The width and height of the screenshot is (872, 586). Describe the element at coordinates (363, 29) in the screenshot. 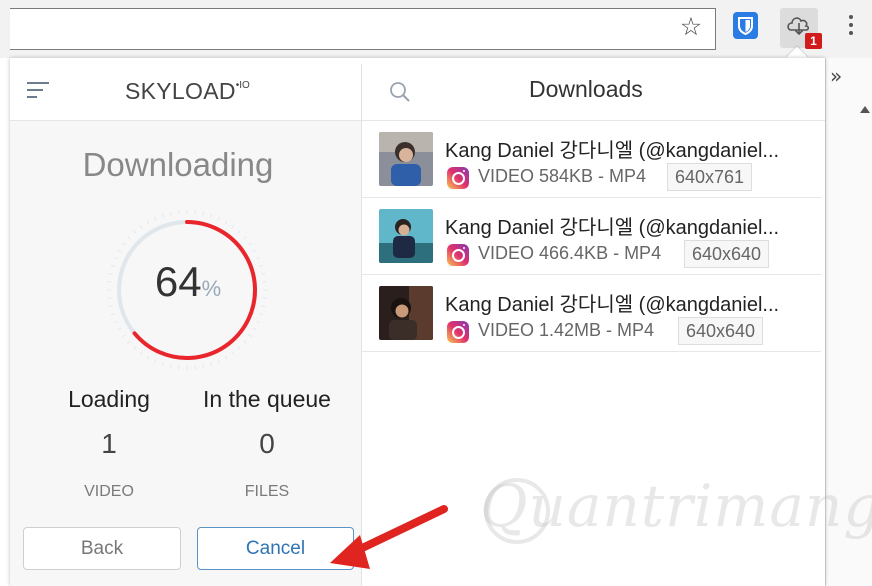

I see `address-bar` at that location.